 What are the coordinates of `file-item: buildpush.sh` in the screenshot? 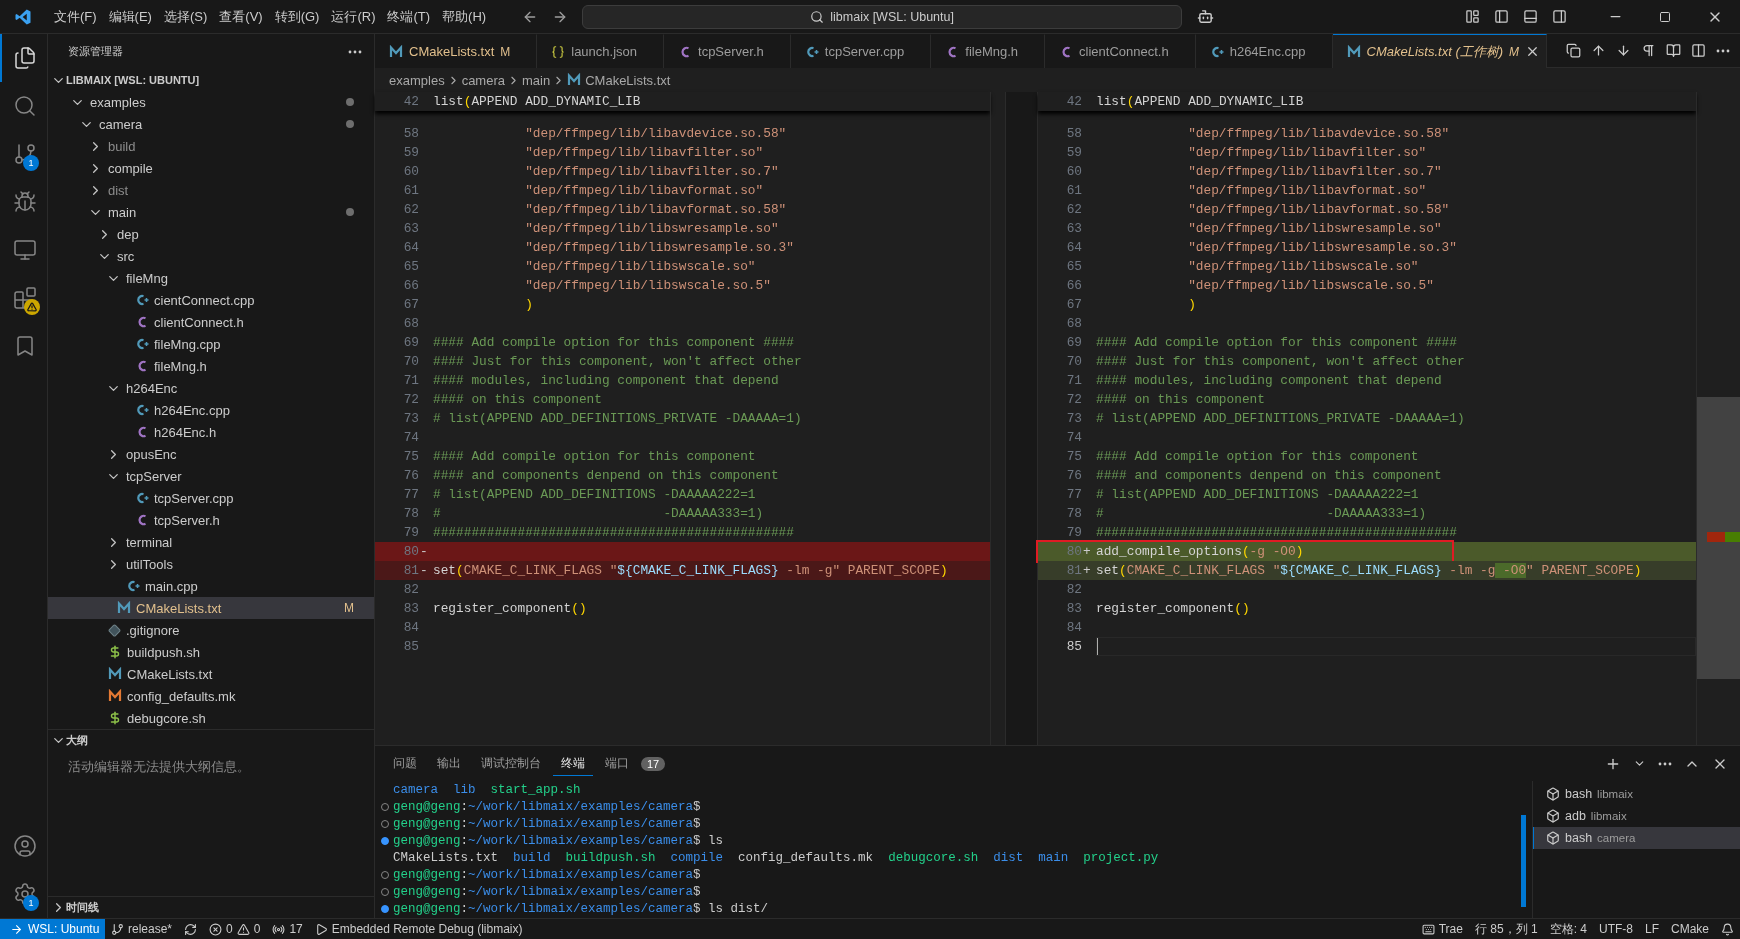 It's located at (211, 652).